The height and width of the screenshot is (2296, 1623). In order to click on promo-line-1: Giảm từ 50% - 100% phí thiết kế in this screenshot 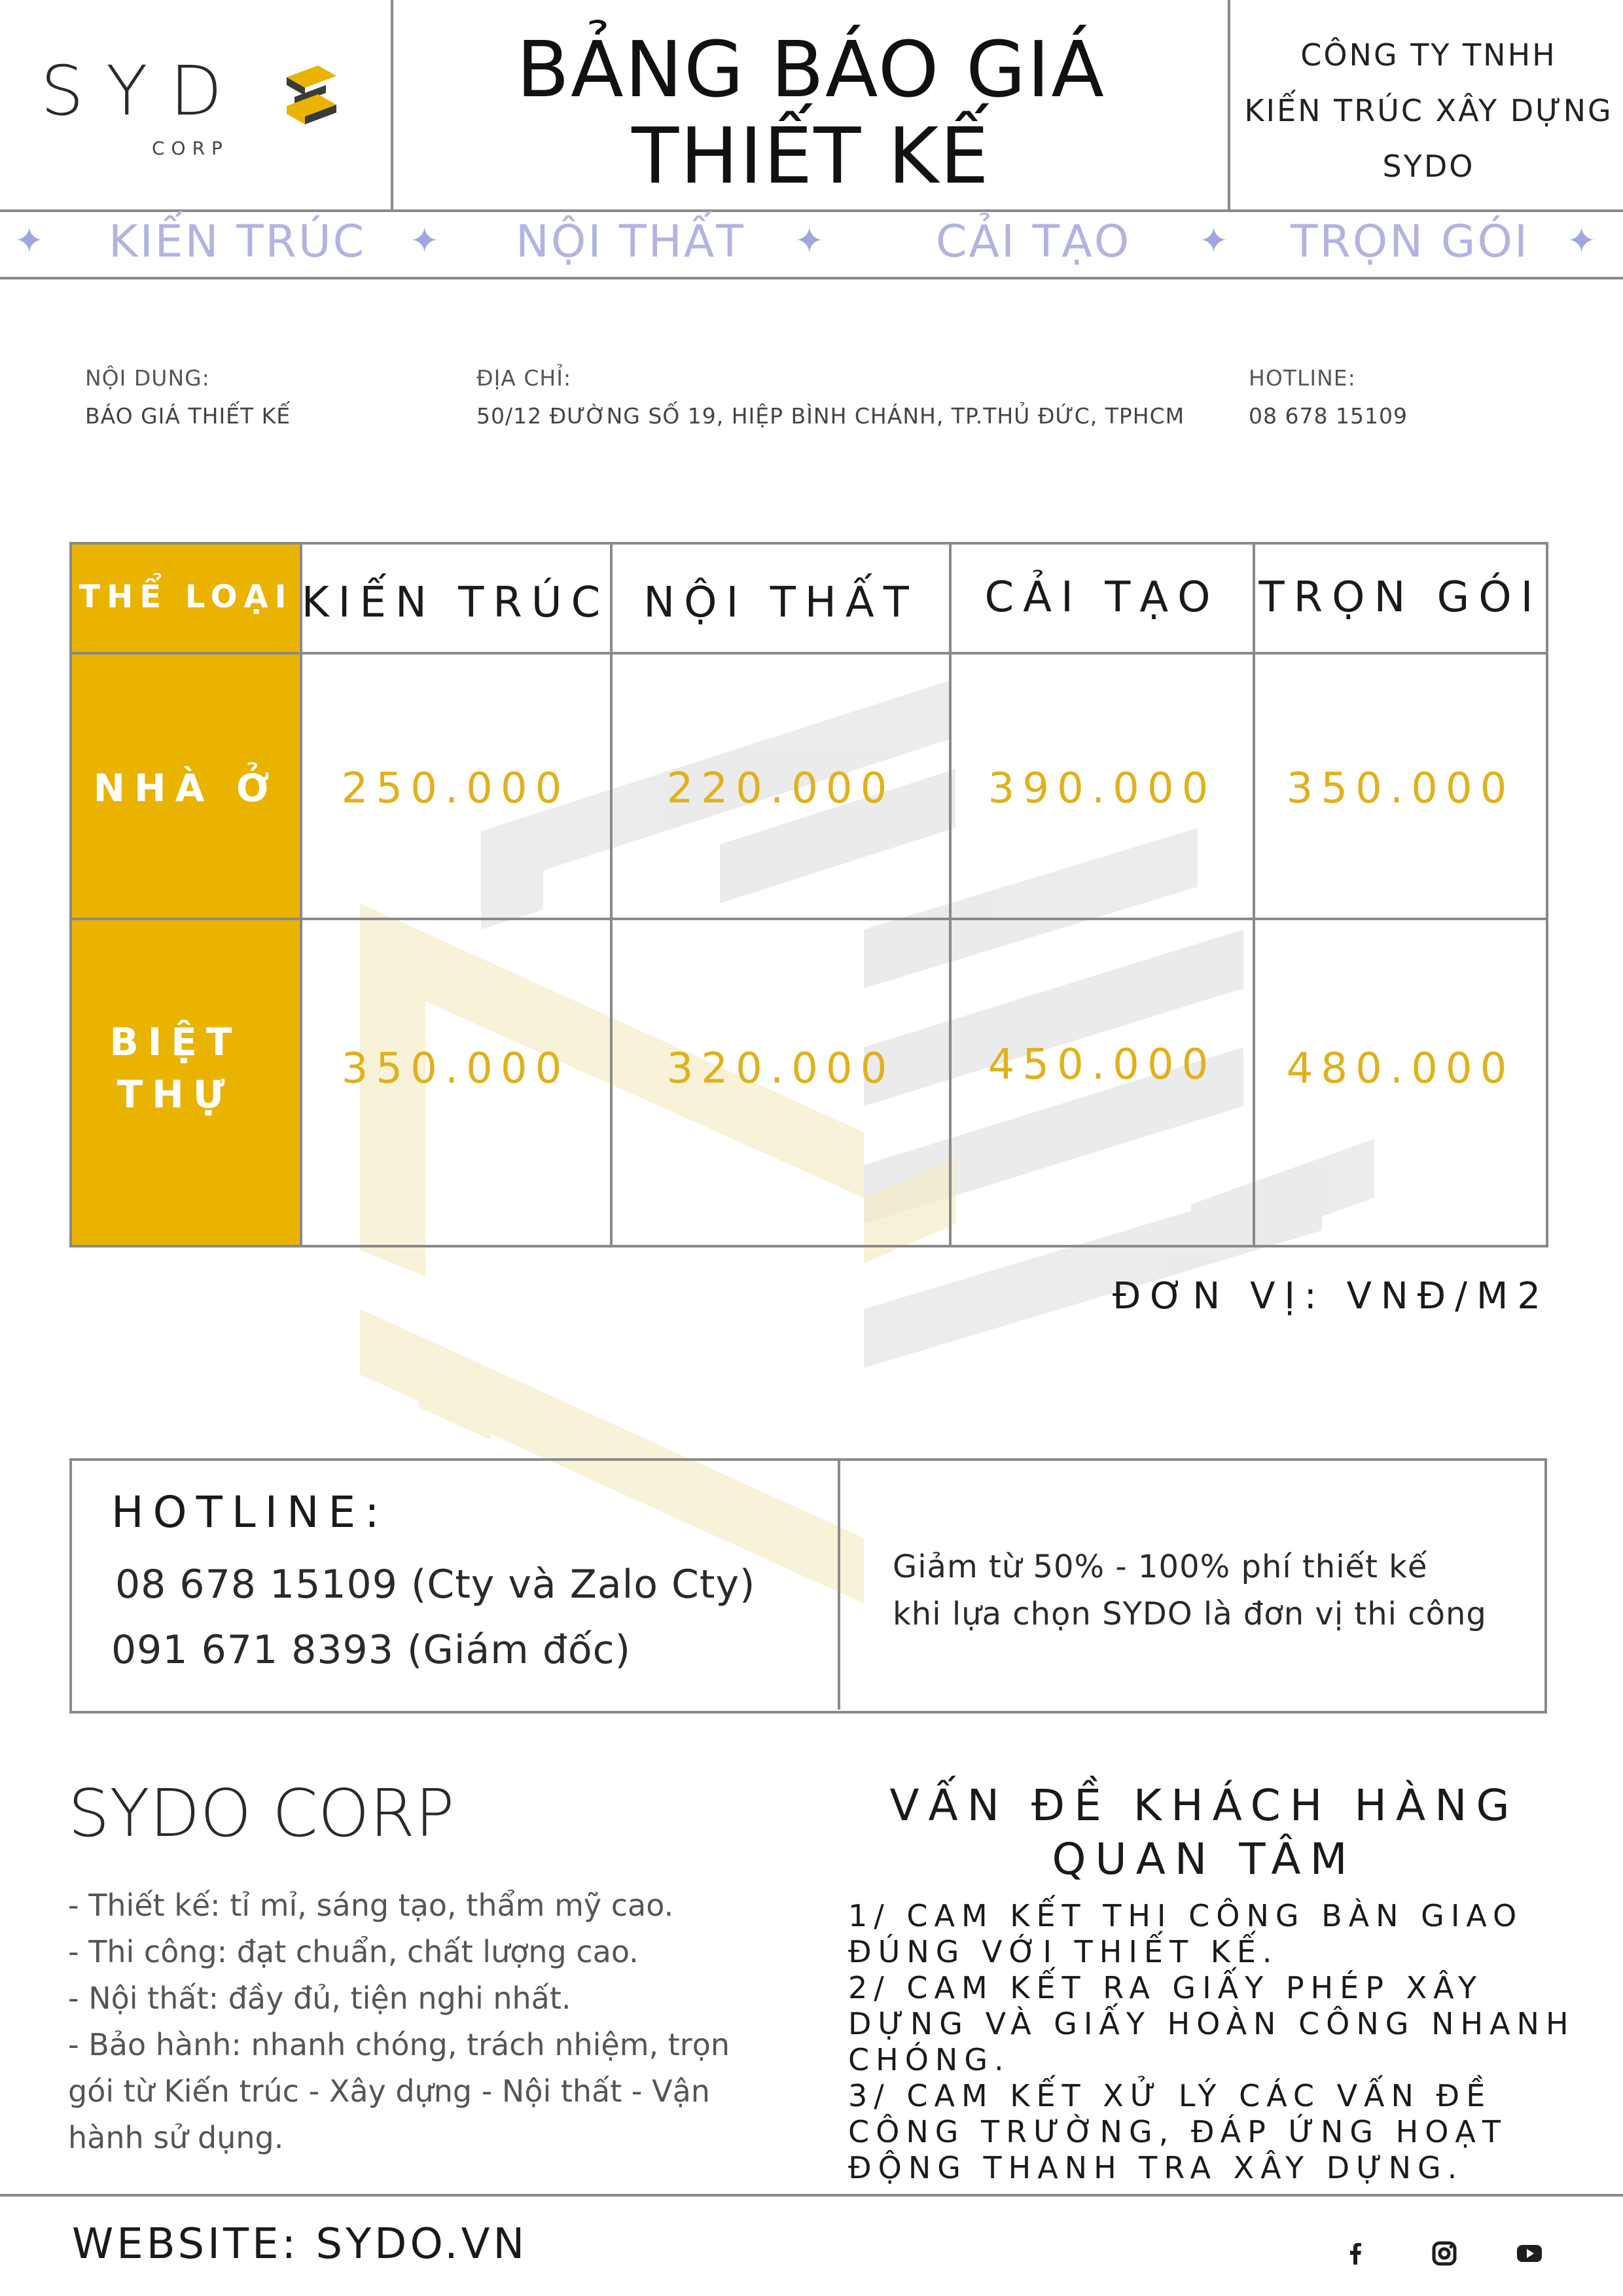, I will do `click(1160, 1567)`.